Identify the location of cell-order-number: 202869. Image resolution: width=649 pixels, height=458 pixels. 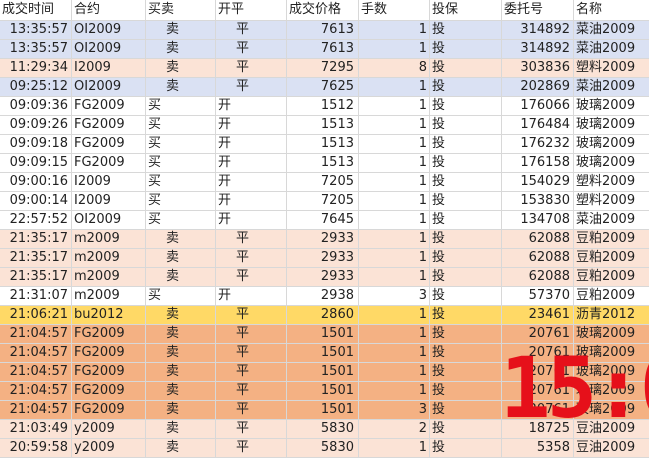
(538, 87).